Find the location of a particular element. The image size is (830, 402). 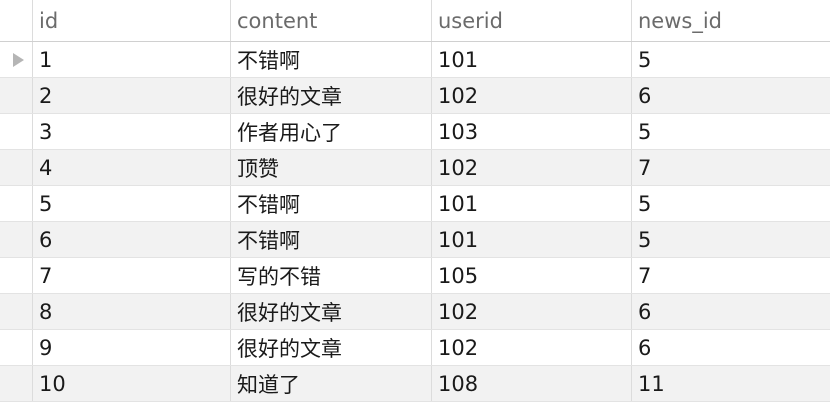

table-row: 2 很好的文章 102 6 is located at coordinates (415, 96).